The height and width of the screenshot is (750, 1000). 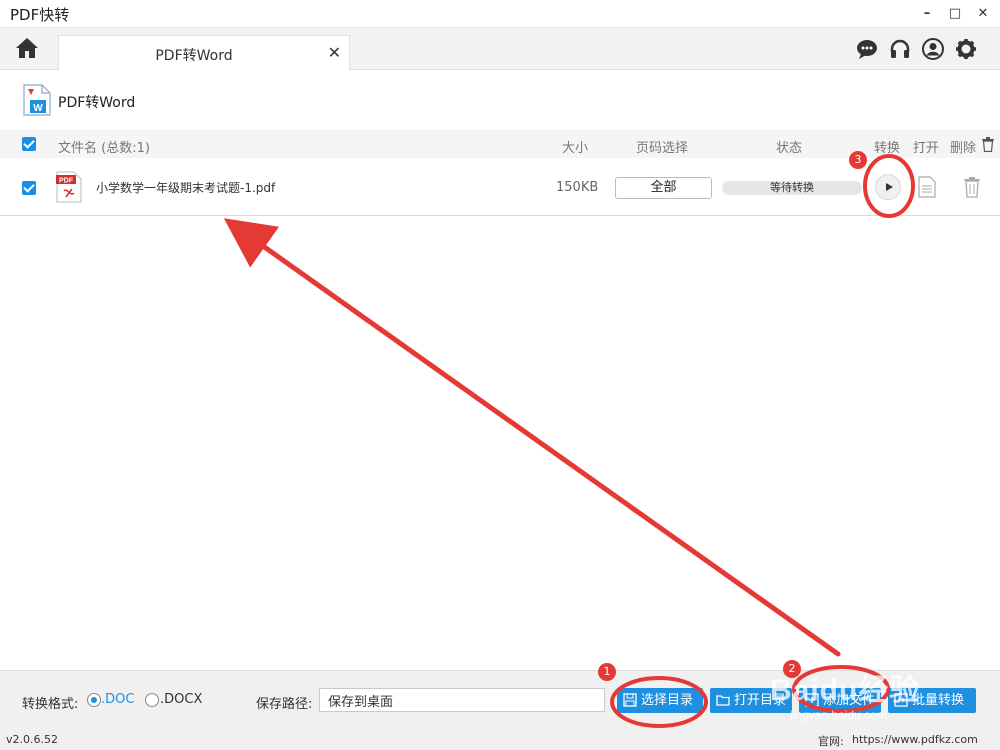 I want to click on select-dir-button: 选择目录, so click(x=660, y=700).